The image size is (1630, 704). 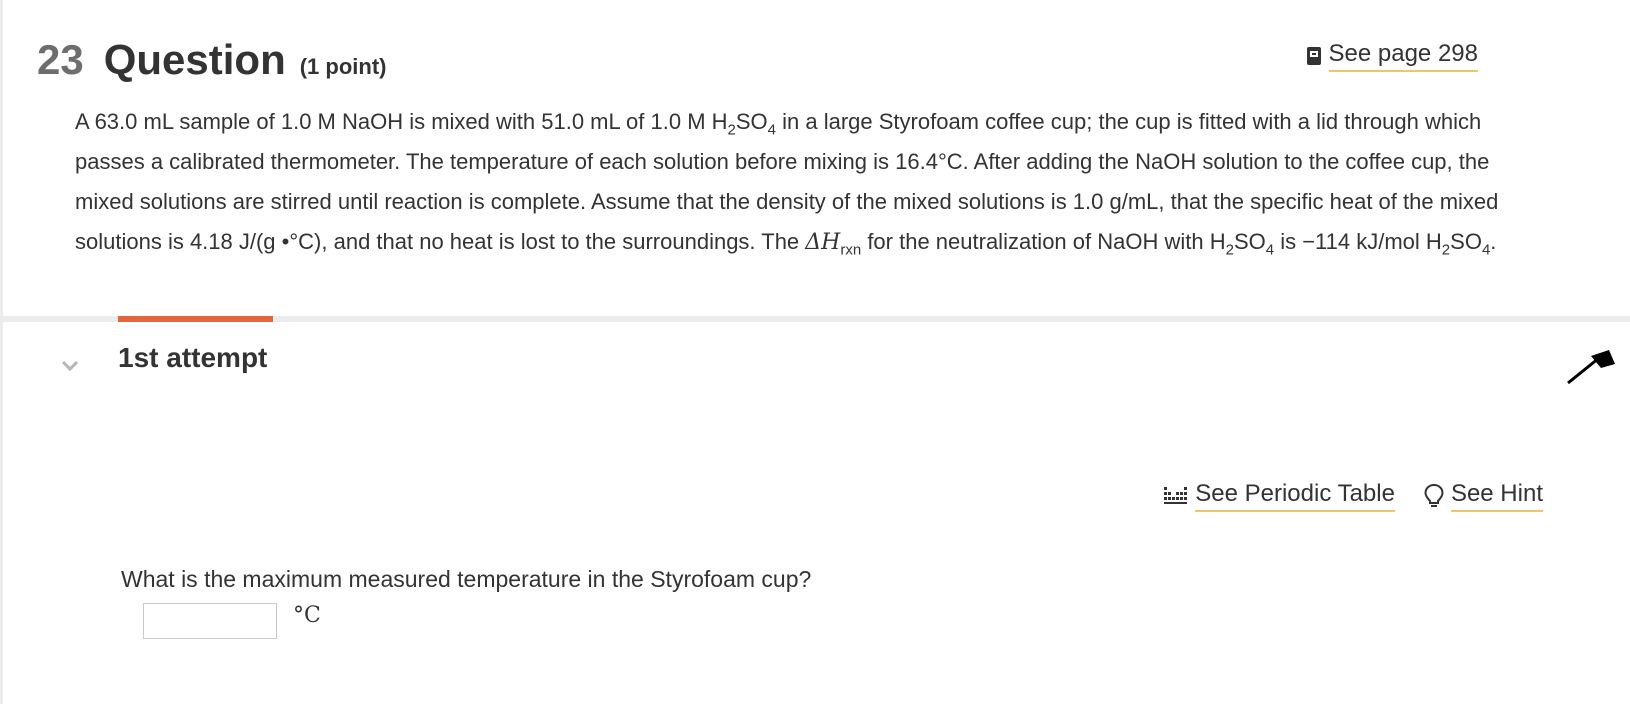 I want to click on problem-segment: is −114 kJ/mol H, so click(x=1358, y=241).